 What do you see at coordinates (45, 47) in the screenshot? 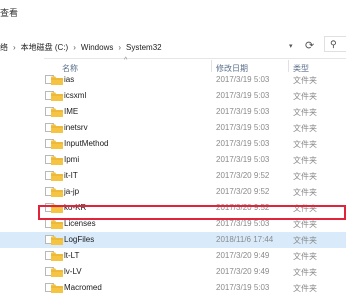
I see `breadcrumb-local-disk: 本地磁盘 (C:)` at bounding box center [45, 47].